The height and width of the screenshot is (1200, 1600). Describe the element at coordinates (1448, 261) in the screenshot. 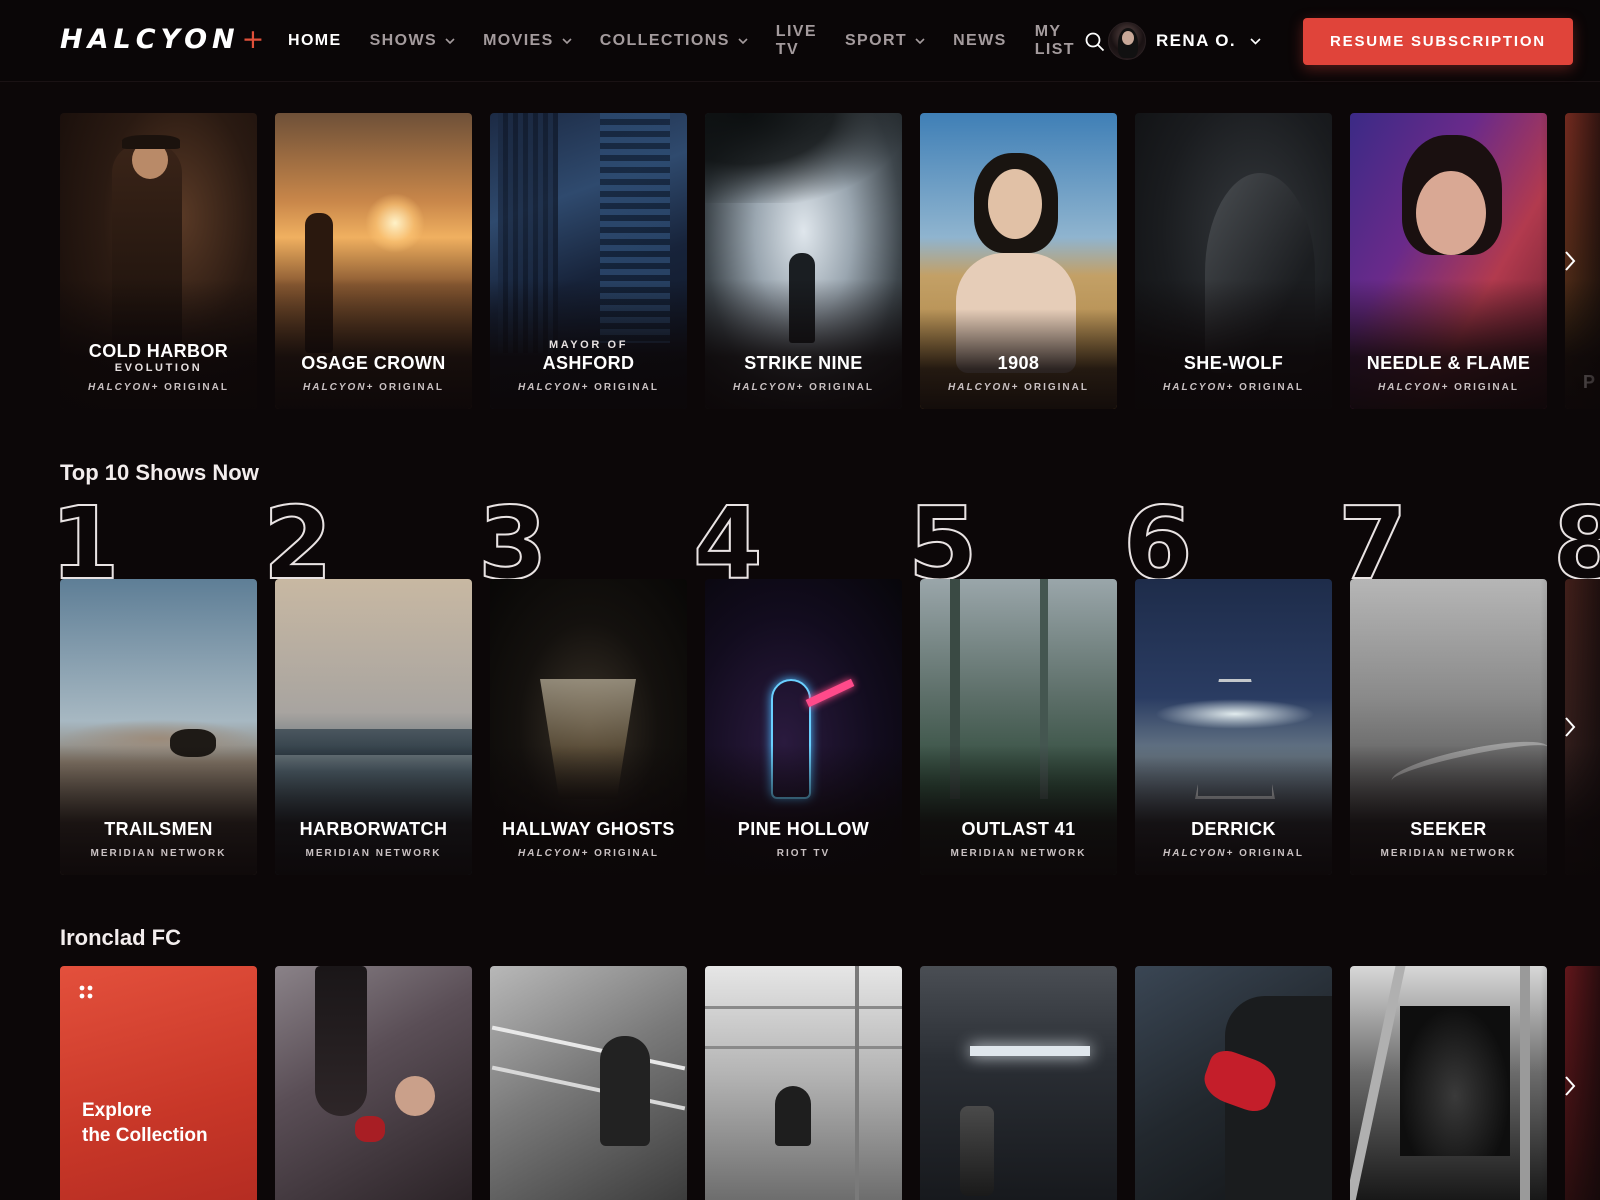

I see `title-card-needle-and-flame: NEEDLE & FLAME HALCYON+ ORIGINAL` at that location.